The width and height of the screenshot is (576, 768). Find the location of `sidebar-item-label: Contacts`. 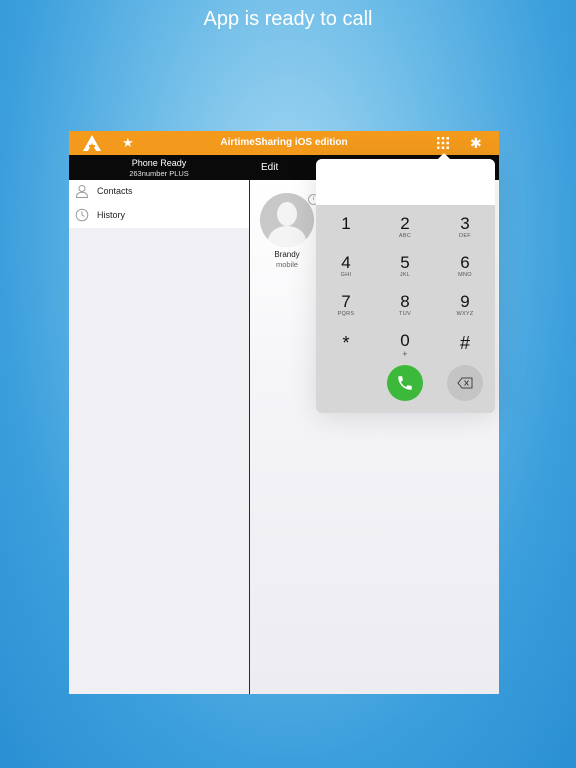

sidebar-item-label: Contacts is located at coordinates (115, 191).